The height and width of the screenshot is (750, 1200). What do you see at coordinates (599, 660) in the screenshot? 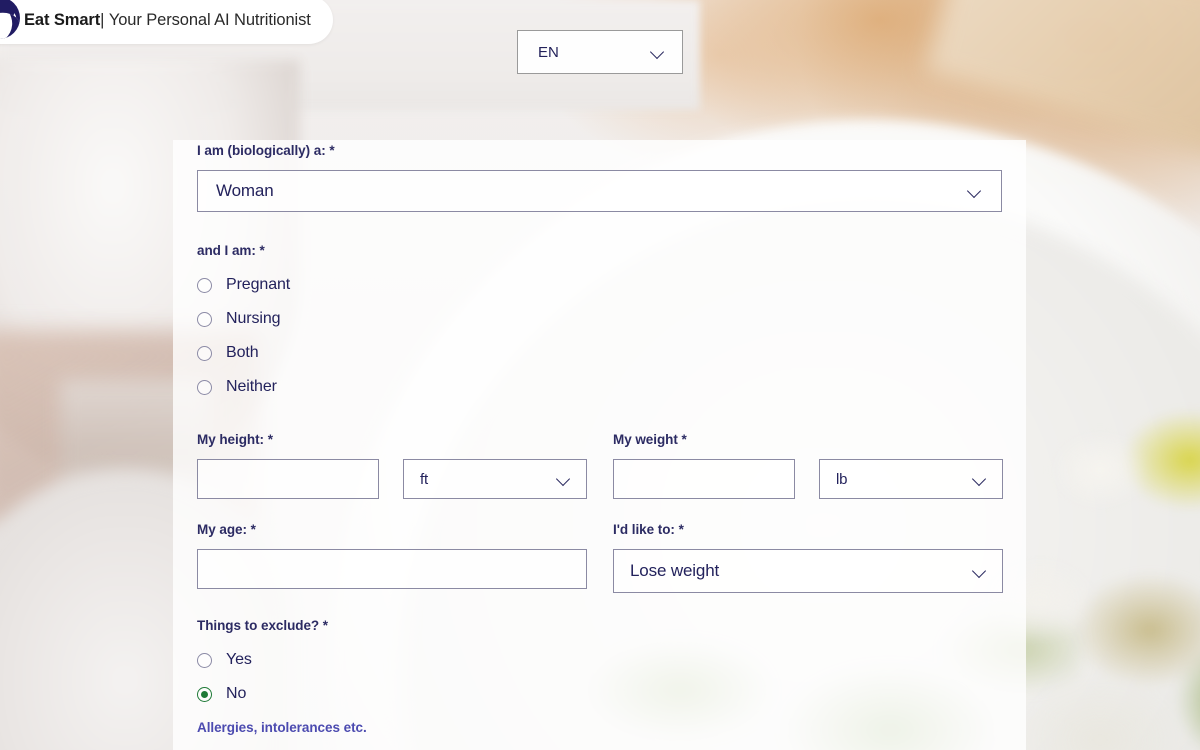
I see `exclude-radio-yes: Yes` at bounding box center [599, 660].